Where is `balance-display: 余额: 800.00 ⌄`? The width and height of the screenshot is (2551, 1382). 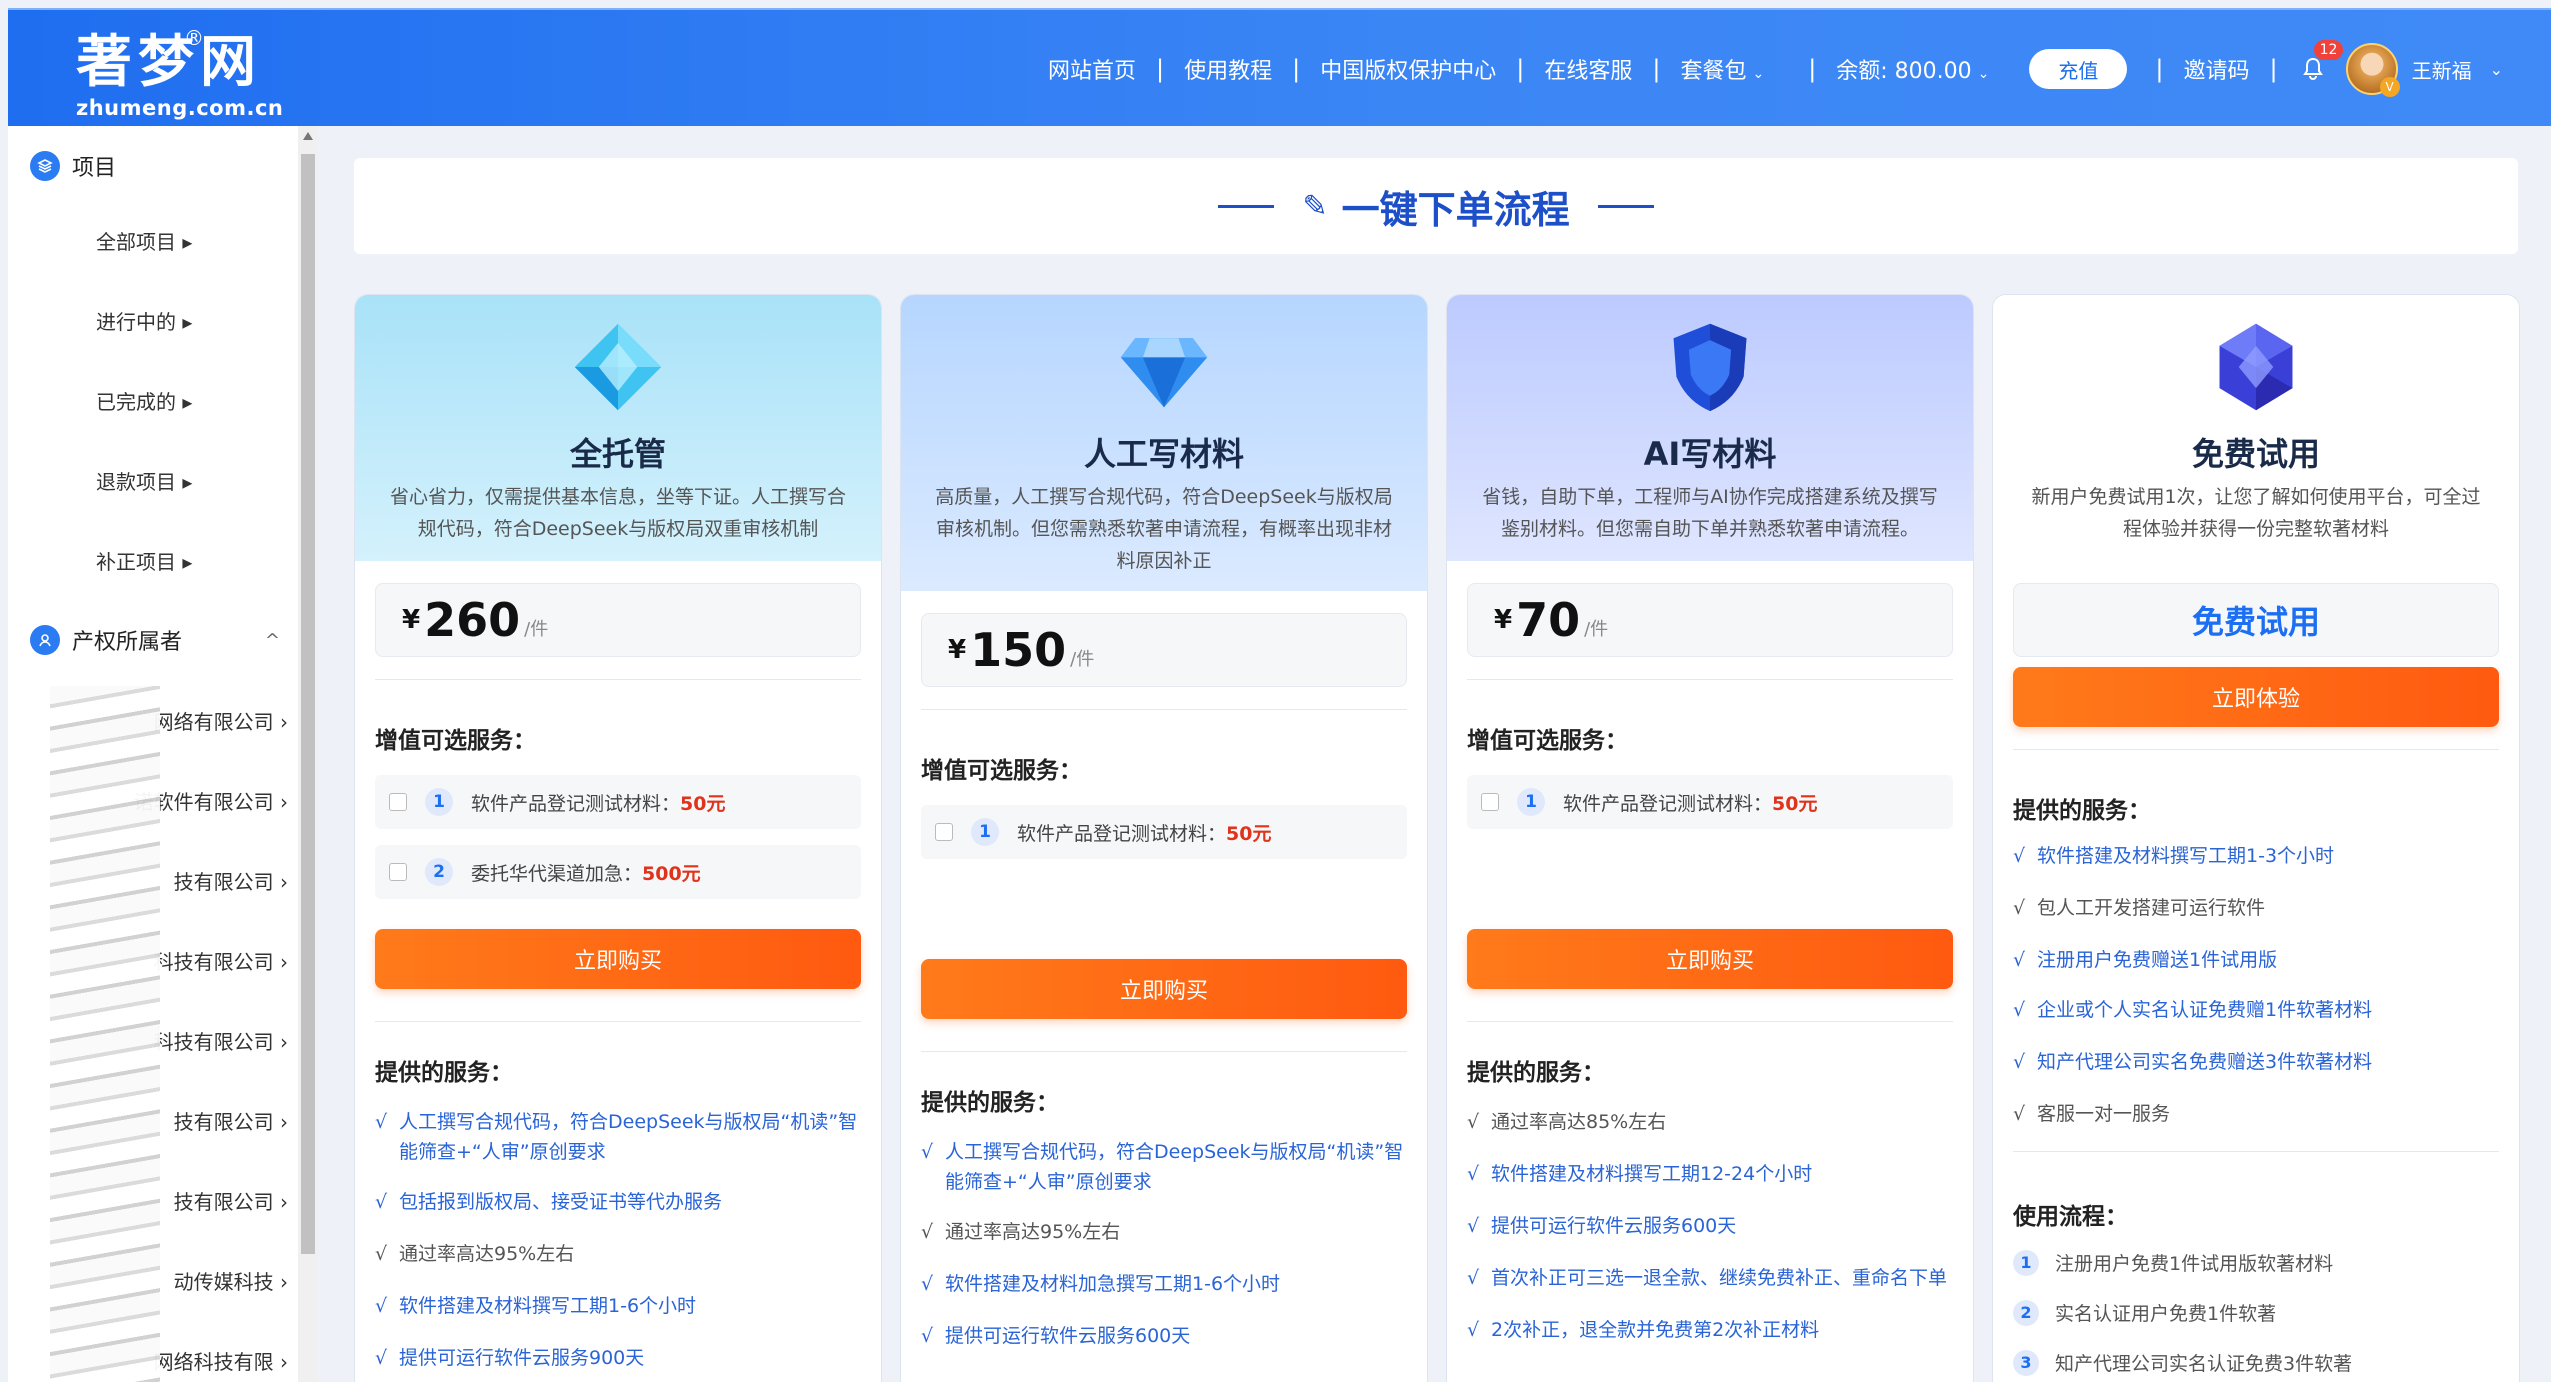
balance-display: 余额: 800.00 ⌄ is located at coordinates (1912, 69).